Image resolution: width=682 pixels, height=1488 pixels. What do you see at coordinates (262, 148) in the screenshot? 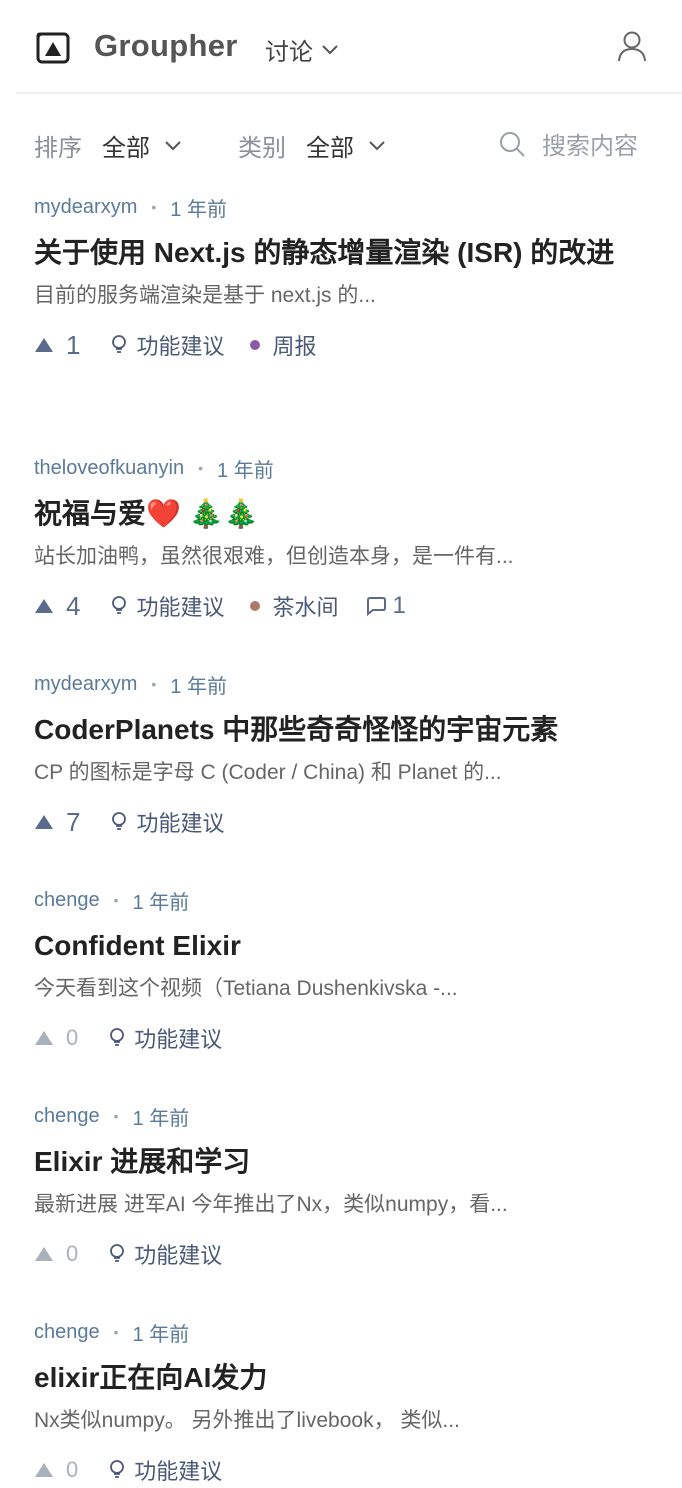
I see `category-label: 类别` at bounding box center [262, 148].